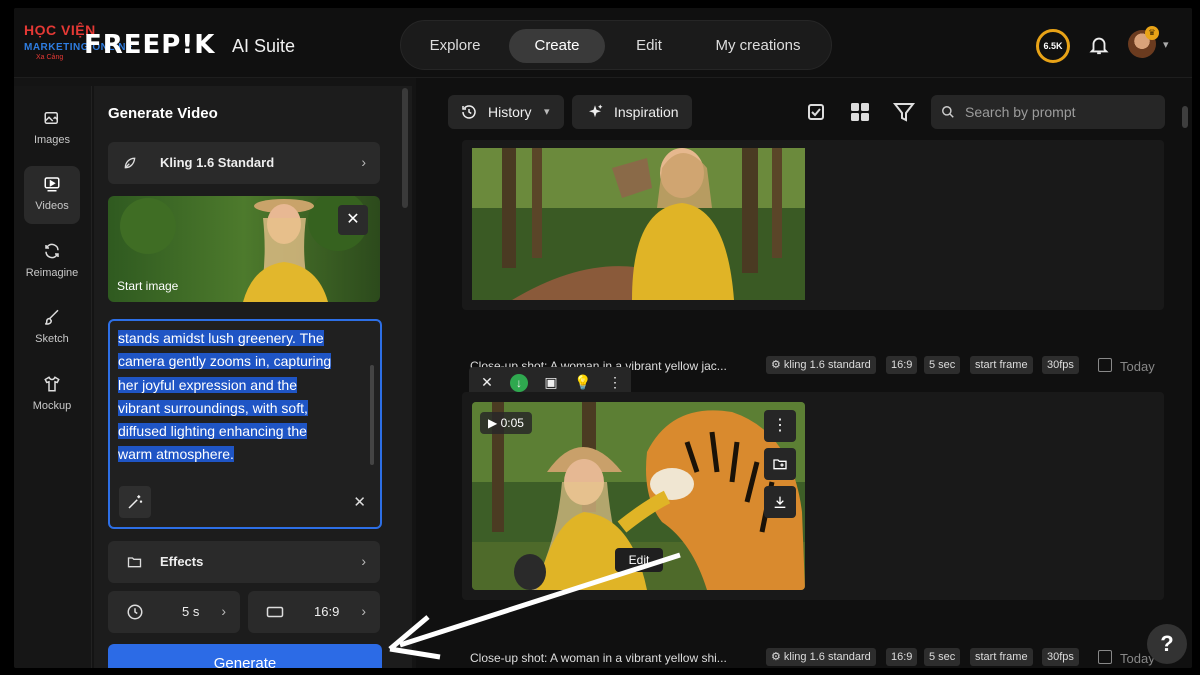 This screenshot has width=1200, height=675. Describe the element at coordinates (816, 112) in the screenshot. I see `checkbox-select-icon` at that location.